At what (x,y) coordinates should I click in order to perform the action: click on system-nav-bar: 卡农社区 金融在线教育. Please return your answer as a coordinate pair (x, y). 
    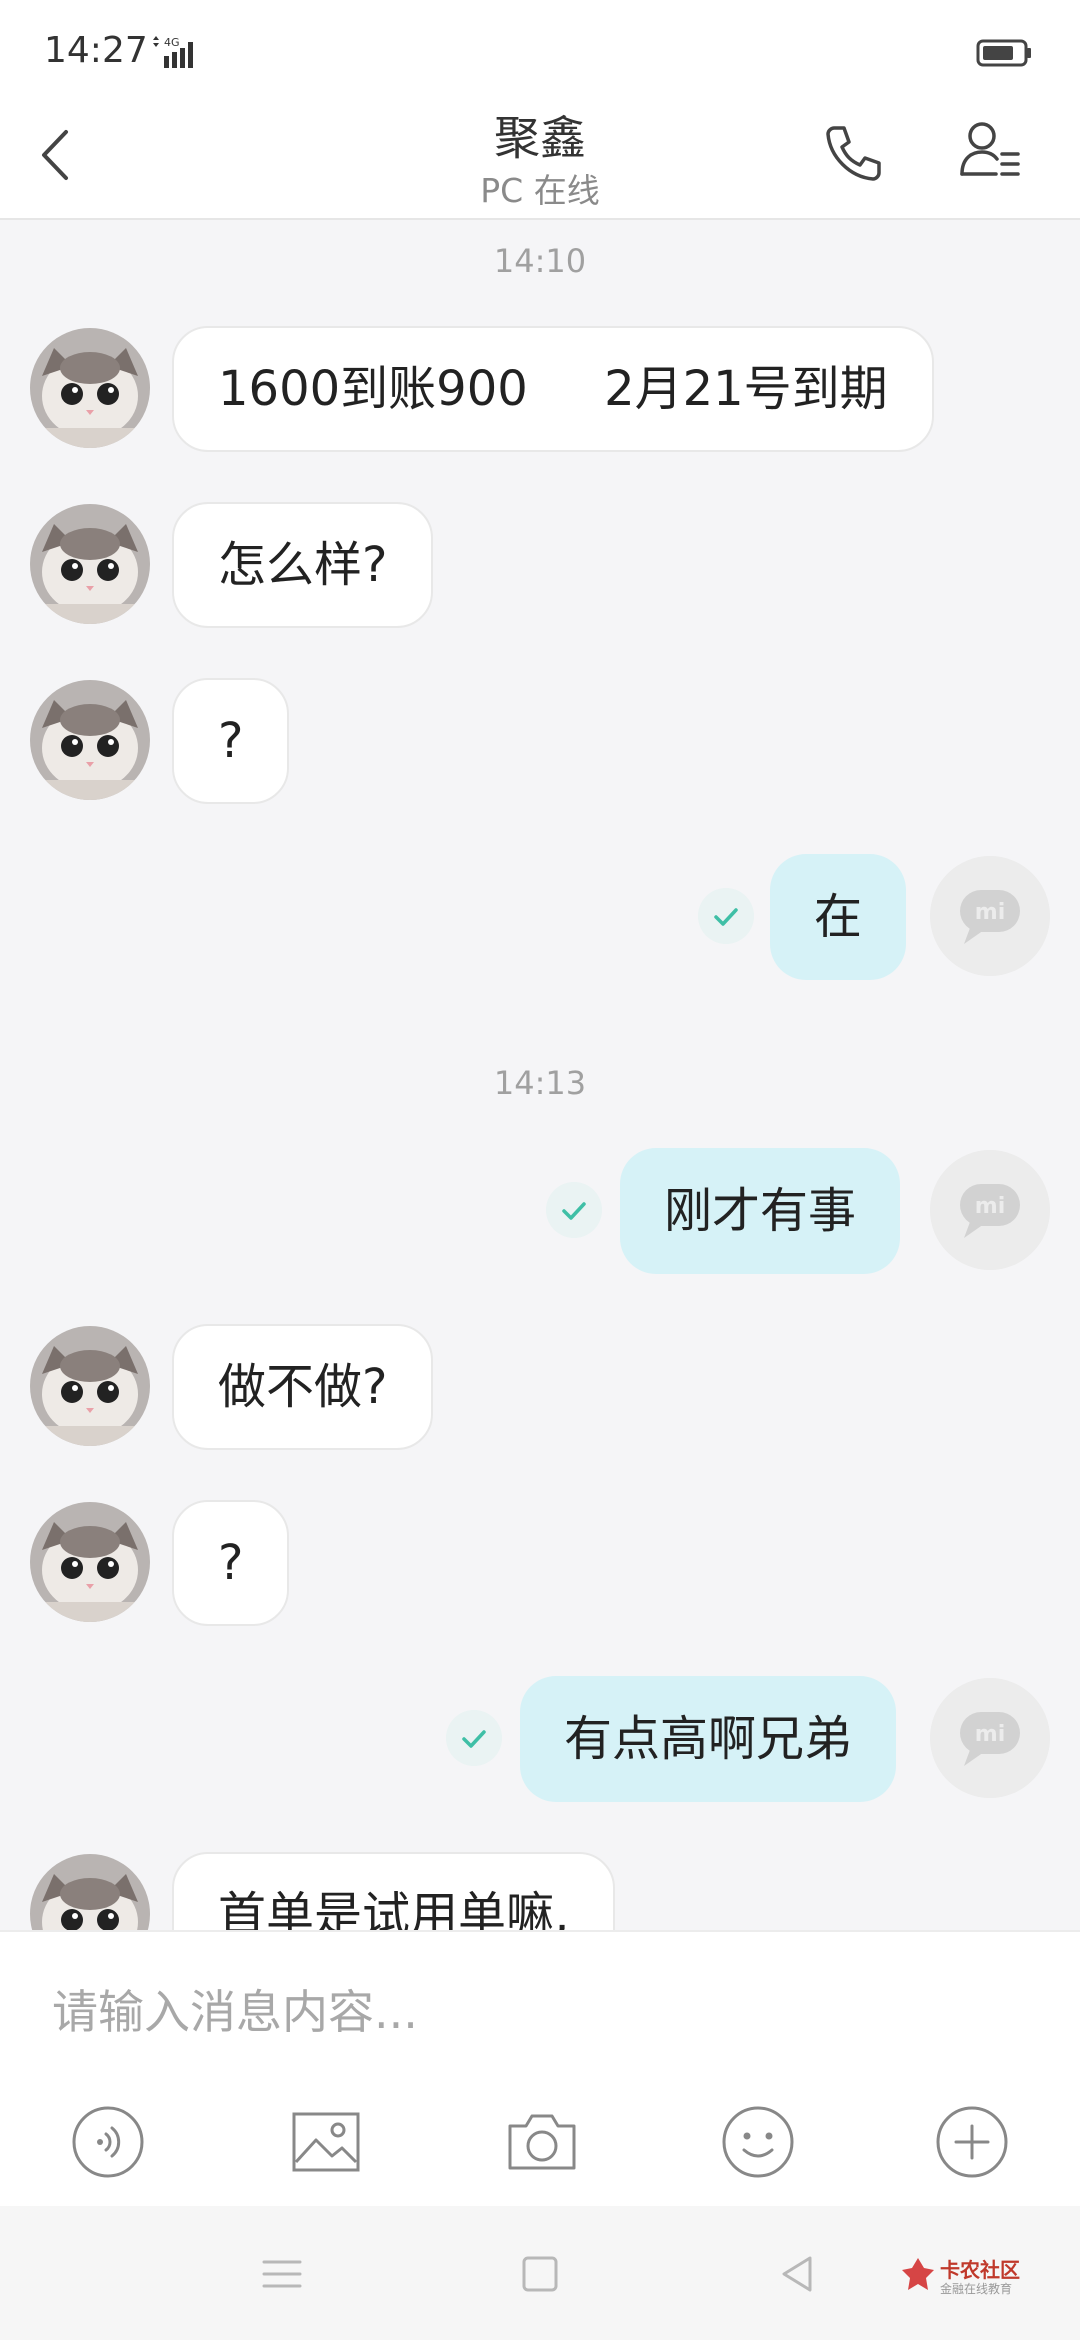
    Looking at the image, I should click on (540, 2273).